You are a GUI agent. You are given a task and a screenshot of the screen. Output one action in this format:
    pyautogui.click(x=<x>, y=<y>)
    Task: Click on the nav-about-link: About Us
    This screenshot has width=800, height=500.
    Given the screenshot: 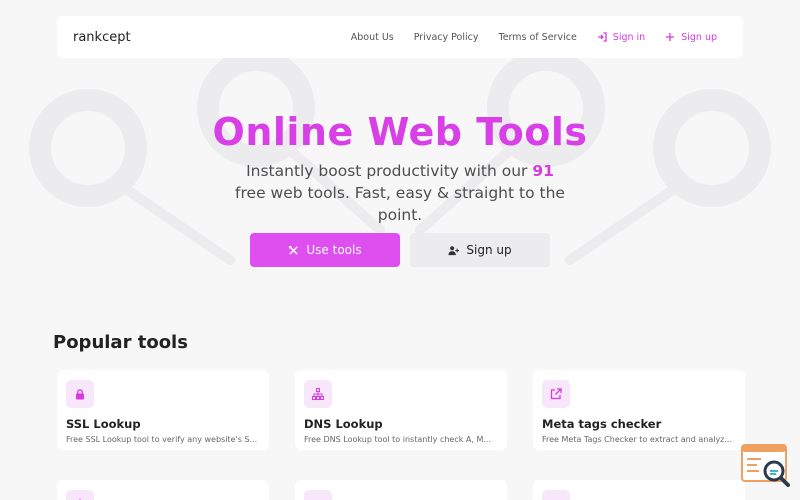 What is the action you would take?
    pyautogui.click(x=372, y=37)
    